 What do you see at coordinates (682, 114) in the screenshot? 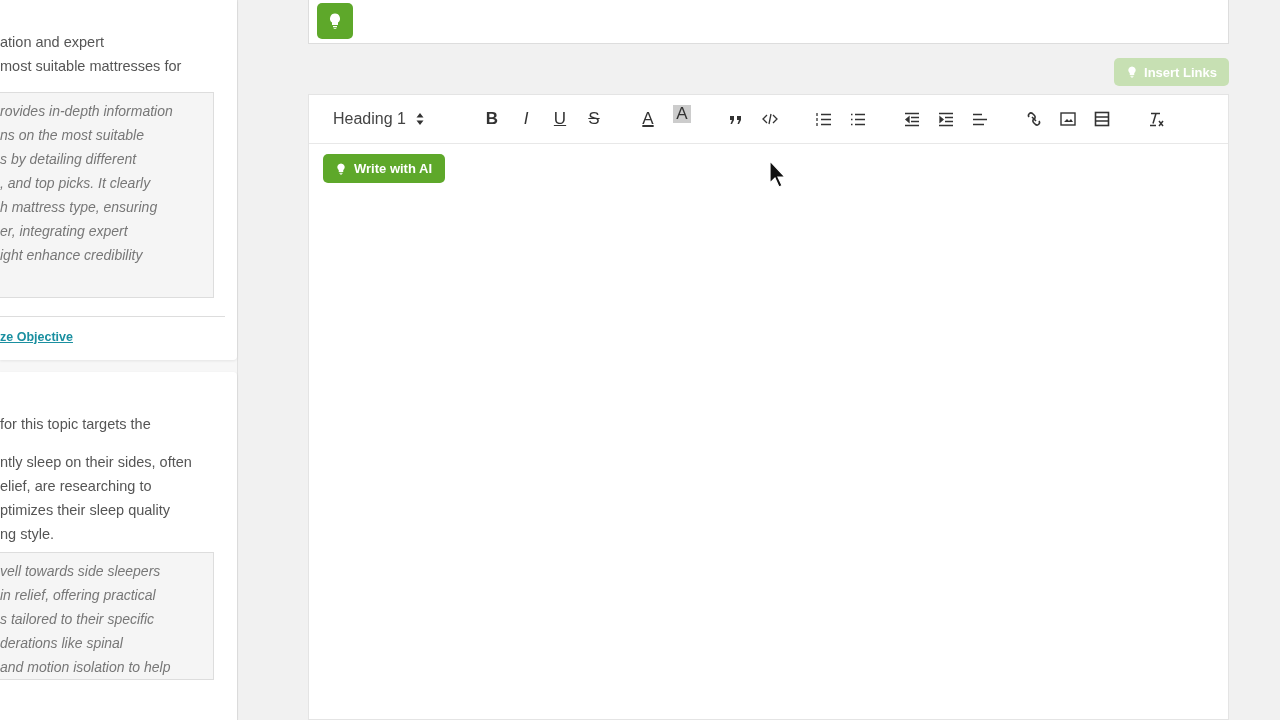
I see `highlight-color-button: A` at bounding box center [682, 114].